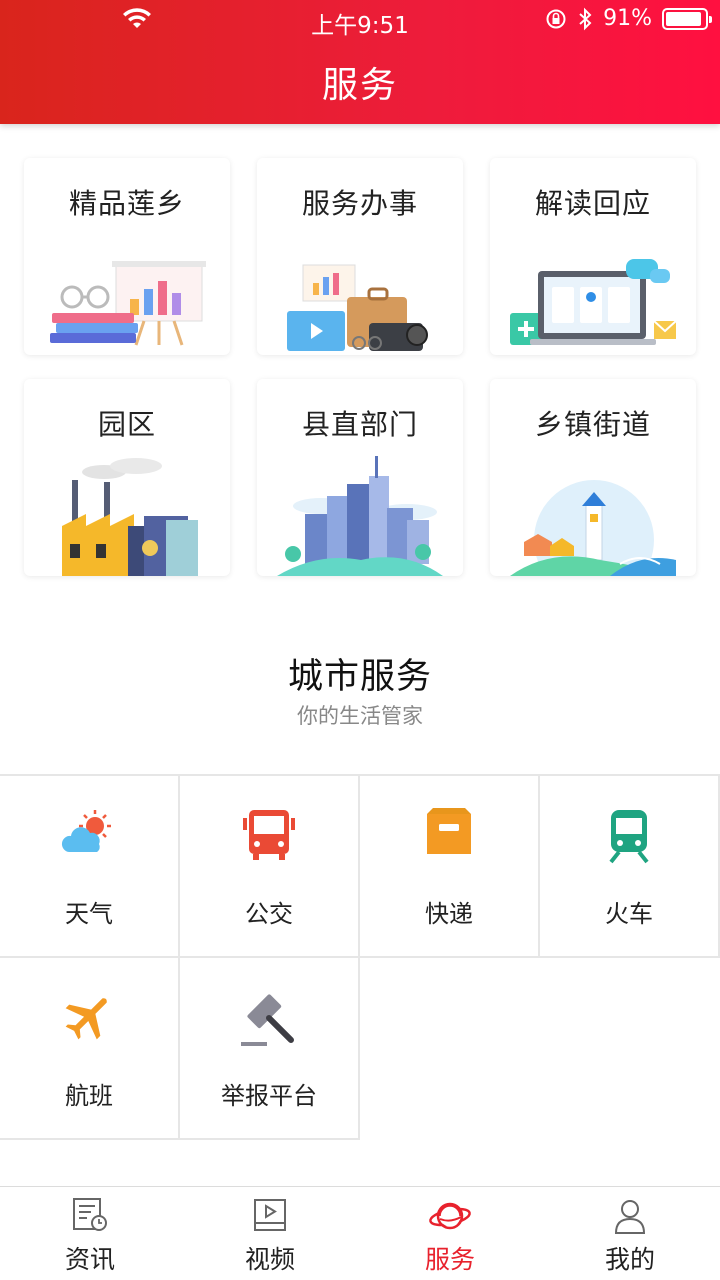 The width and height of the screenshot is (720, 1280). I want to click on bottom-tab-bar: 资讯 视频 服务 我的, so click(360, 1233).